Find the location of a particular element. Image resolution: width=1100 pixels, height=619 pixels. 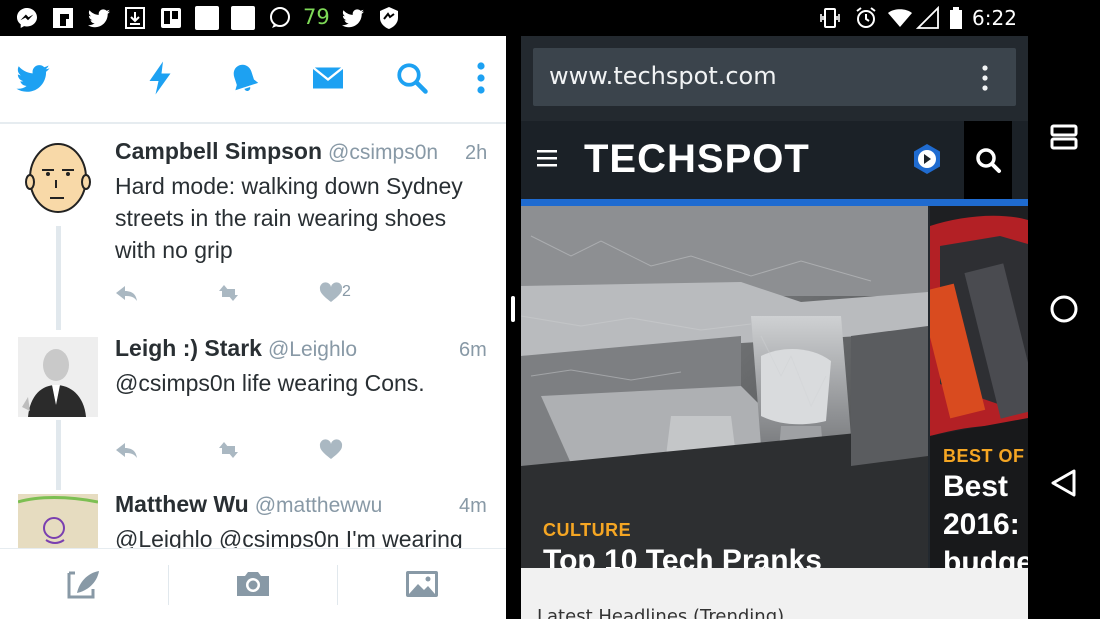

article-headline-line: 2016: is located at coordinates (981, 524).